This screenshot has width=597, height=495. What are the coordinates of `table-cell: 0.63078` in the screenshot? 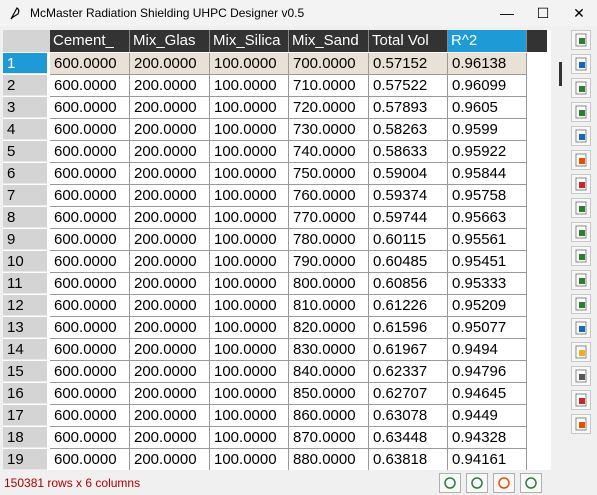 It's located at (408, 416).